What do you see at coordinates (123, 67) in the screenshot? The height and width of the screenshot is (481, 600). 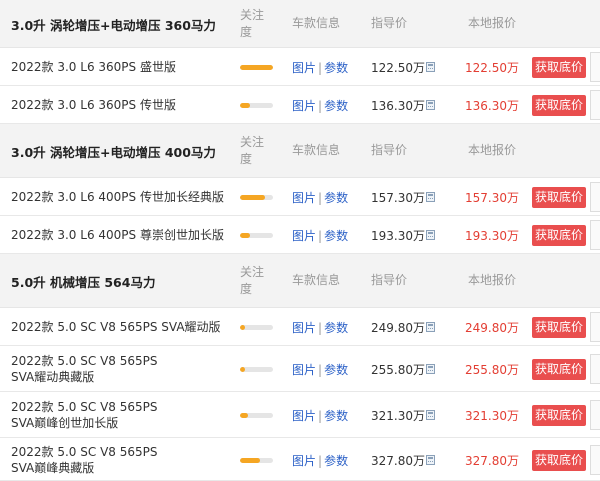 I see `model-name: 2022款 3.0 L6 360PS 盛世版` at bounding box center [123, 67].